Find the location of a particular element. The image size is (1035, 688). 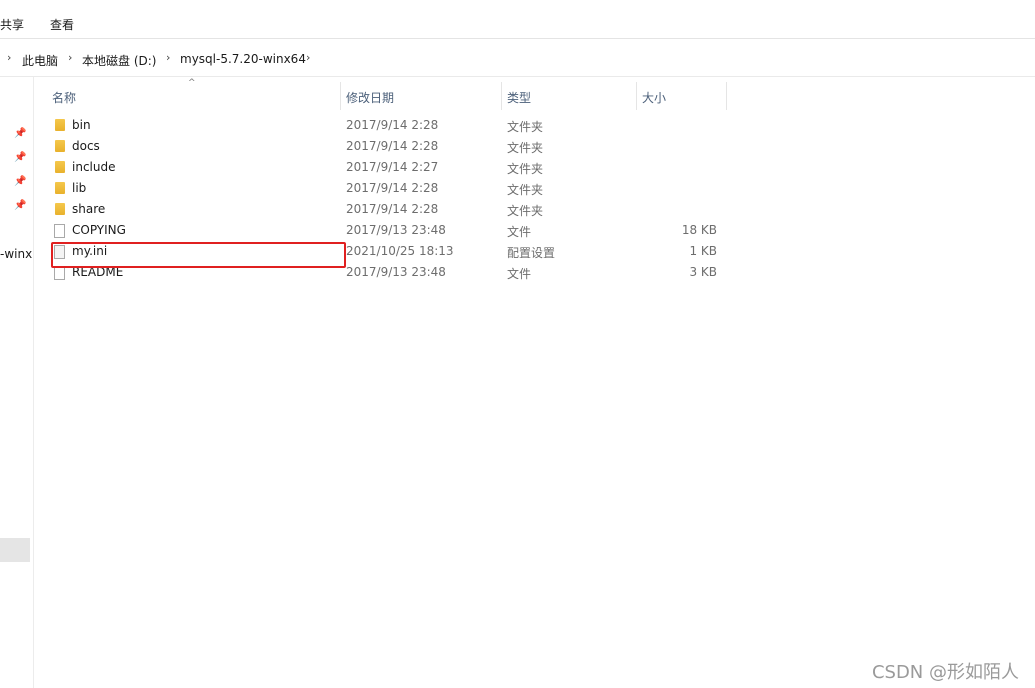

nav-selected-item is located at coordinates (15, 550).